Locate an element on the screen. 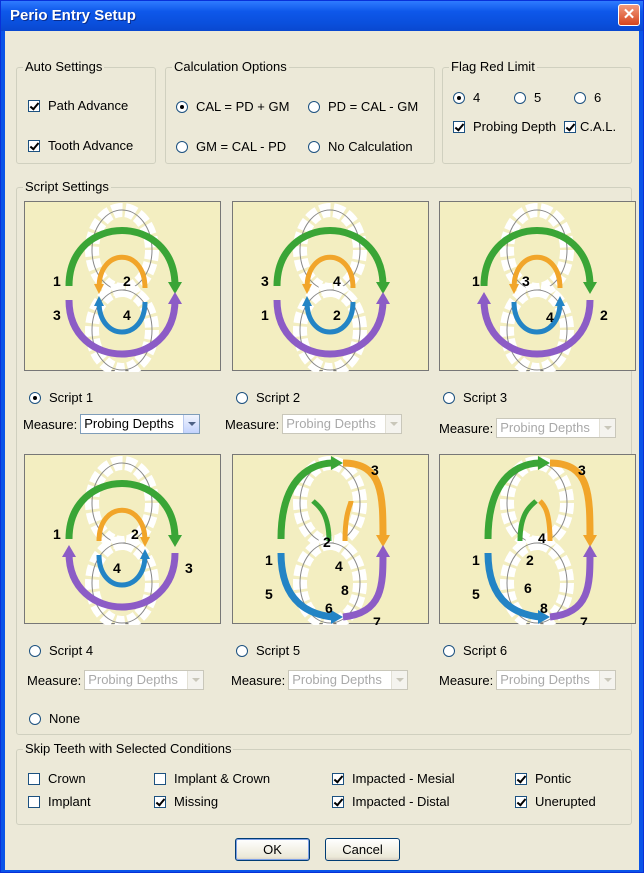  checkbox-label: Impacted - Distal is located at coordinates (401, 801).